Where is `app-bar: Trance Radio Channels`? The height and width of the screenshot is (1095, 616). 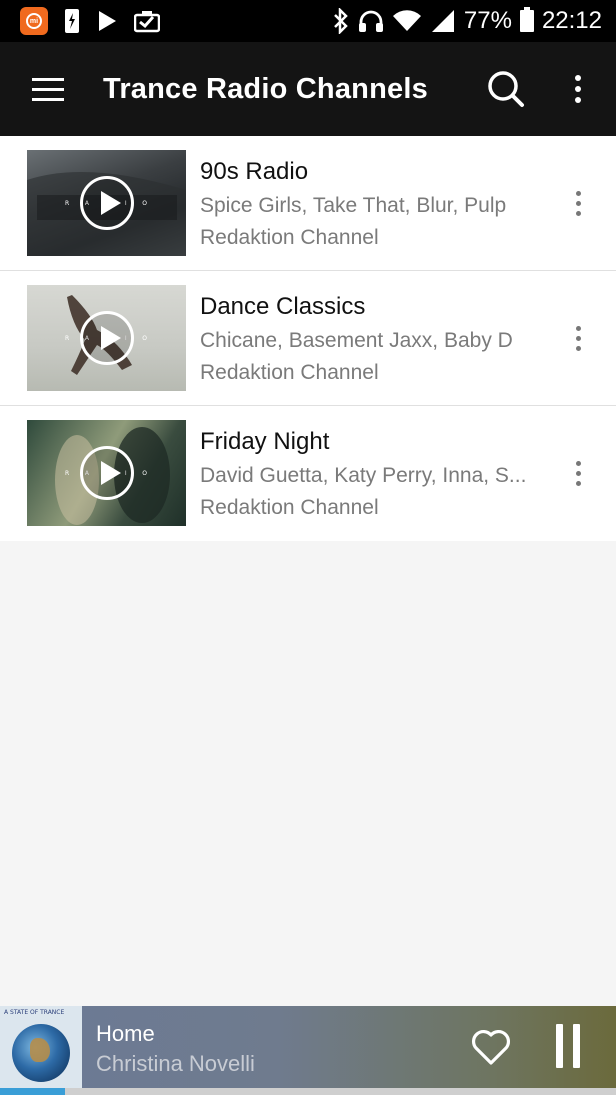 app-bar: Trance Radio Channels is located at coordinates (308, 89).